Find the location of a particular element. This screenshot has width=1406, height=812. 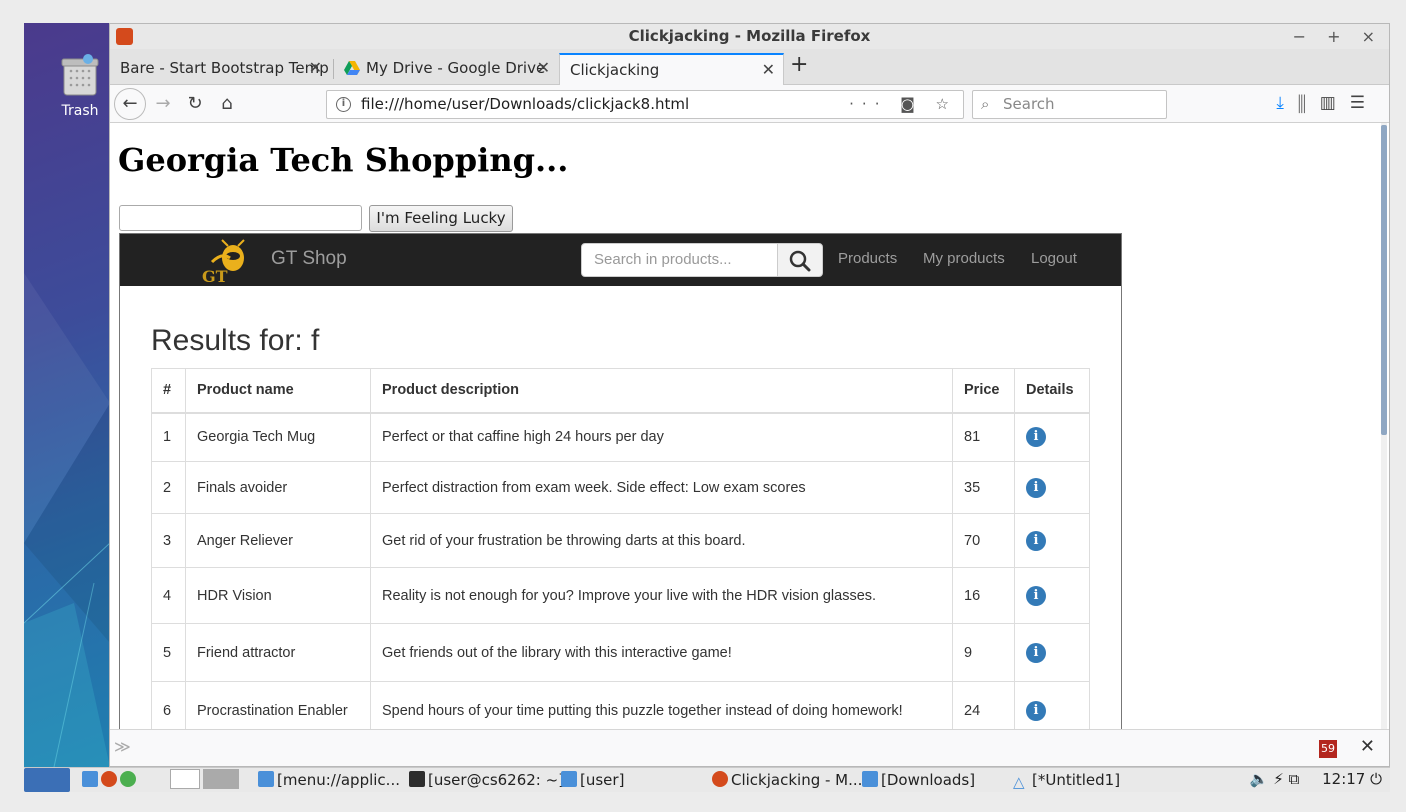

gt-yellow-jacket-logo: GT is located at coordinates (226, 261).